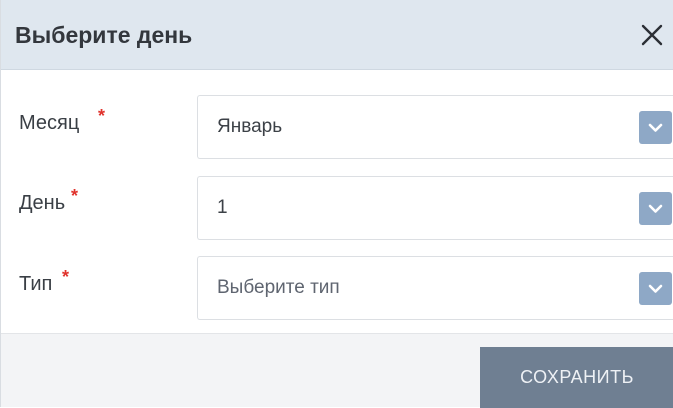 The width and height of the screenshot is (673, 408). What do you see at coordinates (104, 35) in the screenshot?
I see `dialog-title: Выберите день` at bounding box center [104, 35].